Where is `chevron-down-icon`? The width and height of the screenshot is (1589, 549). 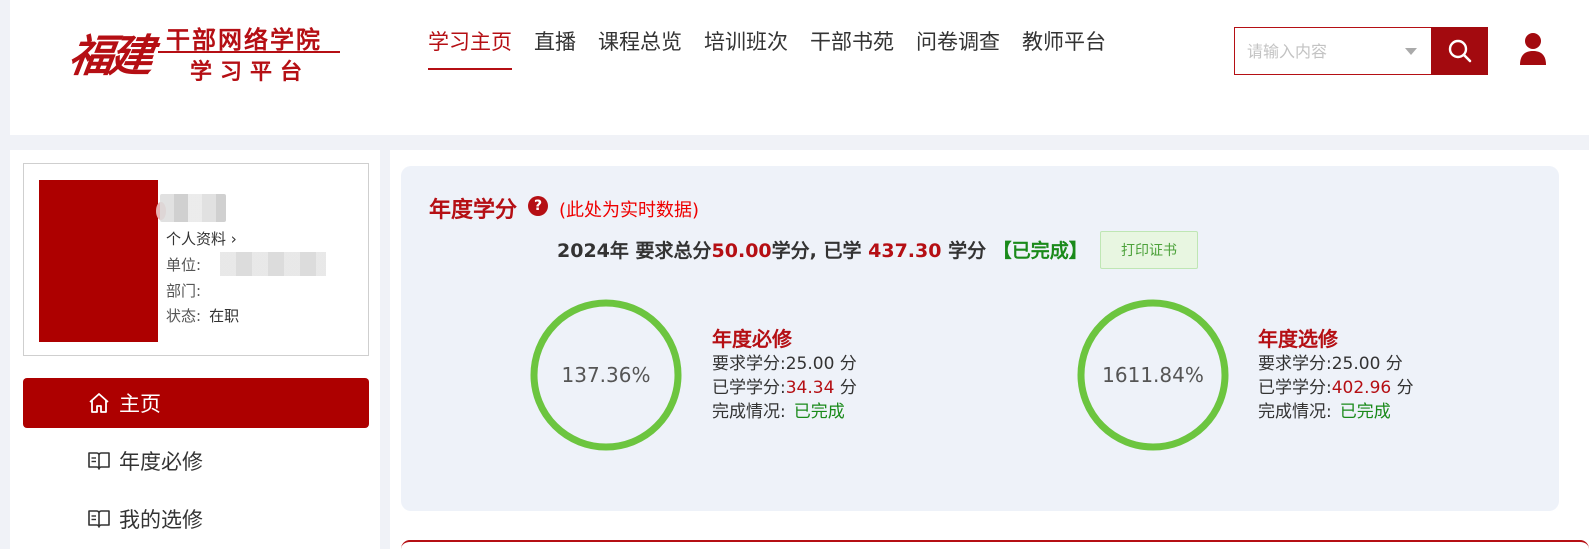
chevron-down-icon is located at coordinates (1411, 51).